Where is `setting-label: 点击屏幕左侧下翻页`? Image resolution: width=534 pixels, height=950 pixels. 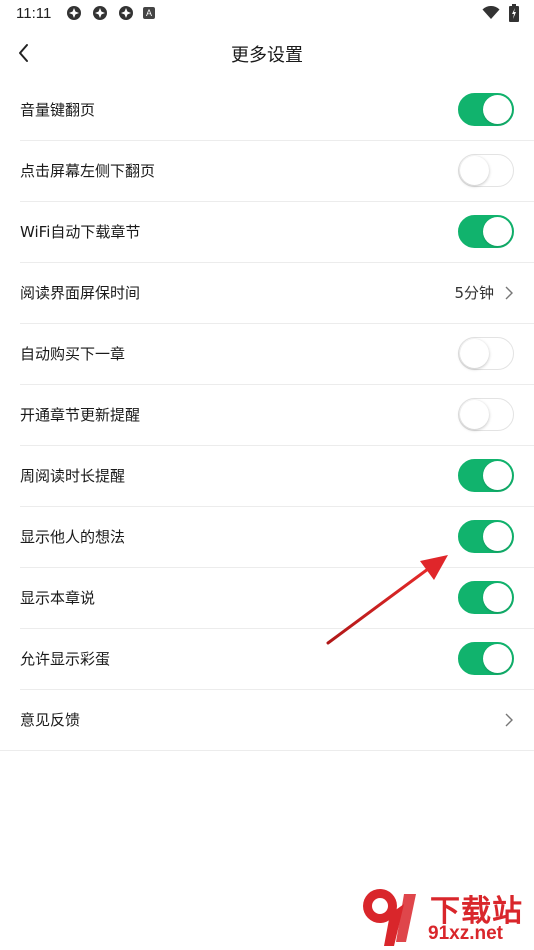
setting-label: 点击屏幕左侧下翻页 is located at coordinates (88, 171).